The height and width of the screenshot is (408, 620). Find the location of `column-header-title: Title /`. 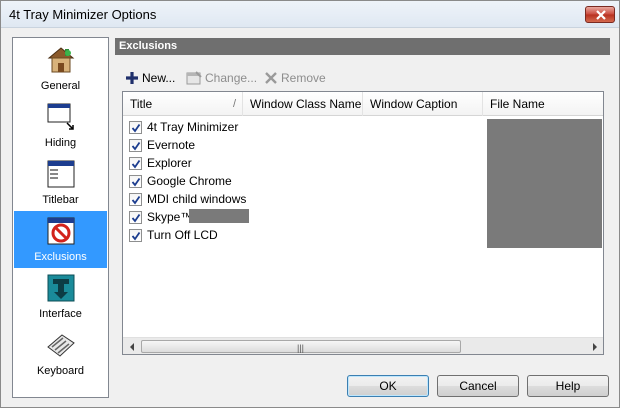

column-header-title: Title / is located at coordinates (183, 104).